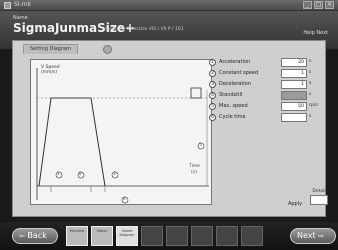 Image resolution: width=338 pixels, height=250 pixels. Describe the element at coordinates (294, 117) in the screenshot. I see `cycle-time-input` at that location.